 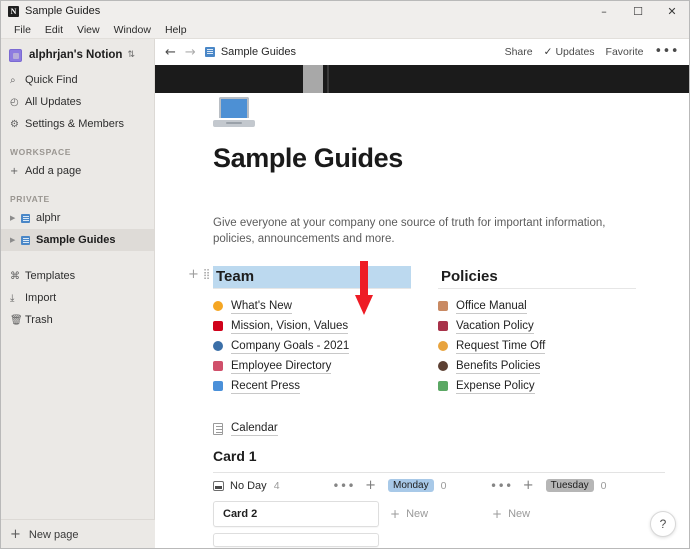 What do you see at coordinates (77, 124) in the screenshot?
I see `sidebar-item-settings-members: ⚙ Settings & Members` at bounding box center [77, 124].